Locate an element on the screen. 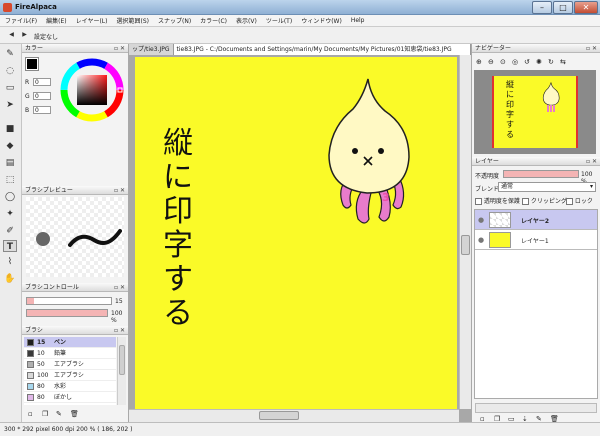 The height and width of the screenshot is (436, 600). close-button: ✕ is located at coordinates (586, 7).